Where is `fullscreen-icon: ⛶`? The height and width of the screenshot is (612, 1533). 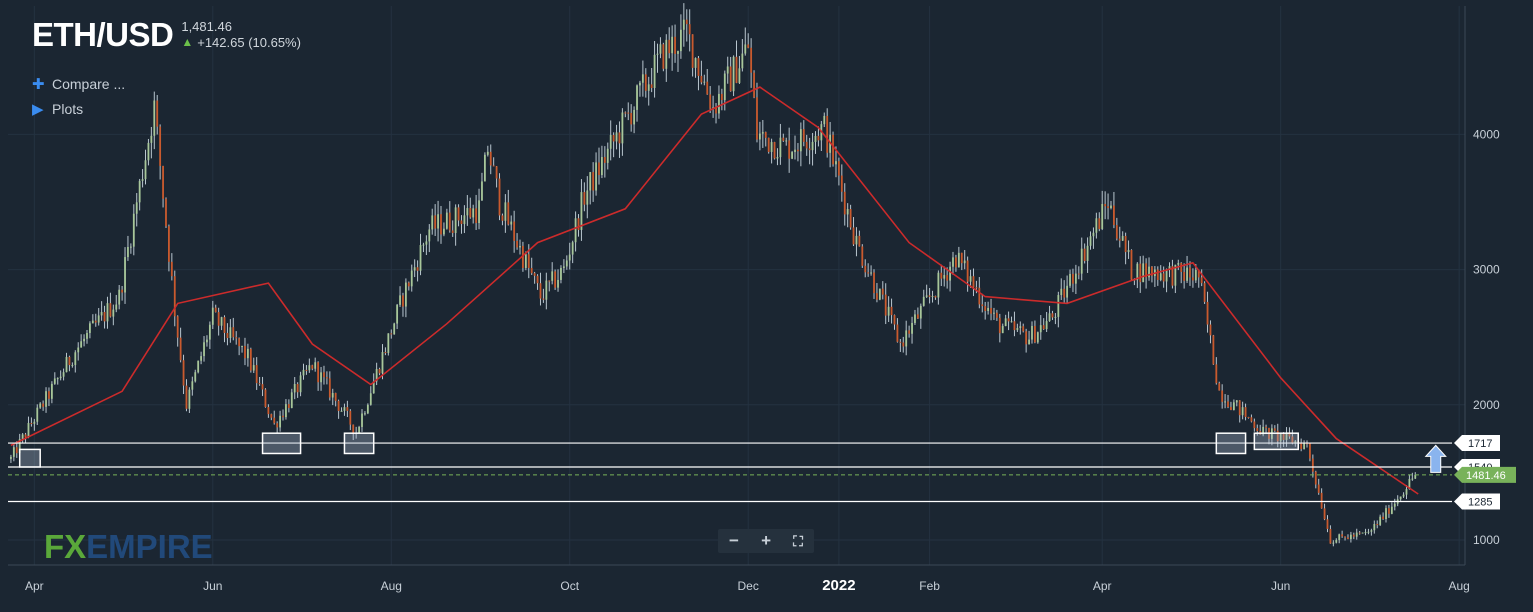 fullscreen-icon: ⛶ is located at coordinates (798, 541).